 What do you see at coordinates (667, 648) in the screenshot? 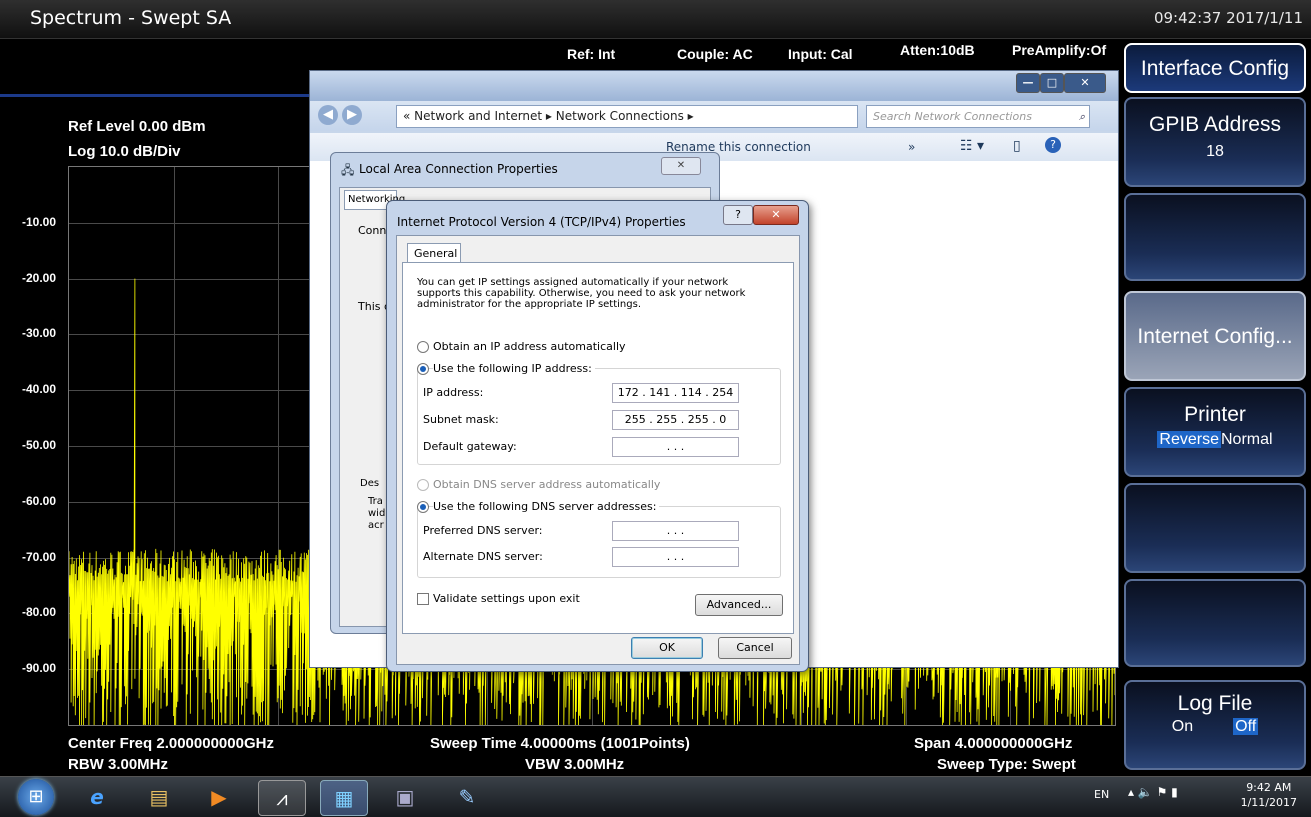
I see `ok-button: OK` at bounding box center [667, 648].